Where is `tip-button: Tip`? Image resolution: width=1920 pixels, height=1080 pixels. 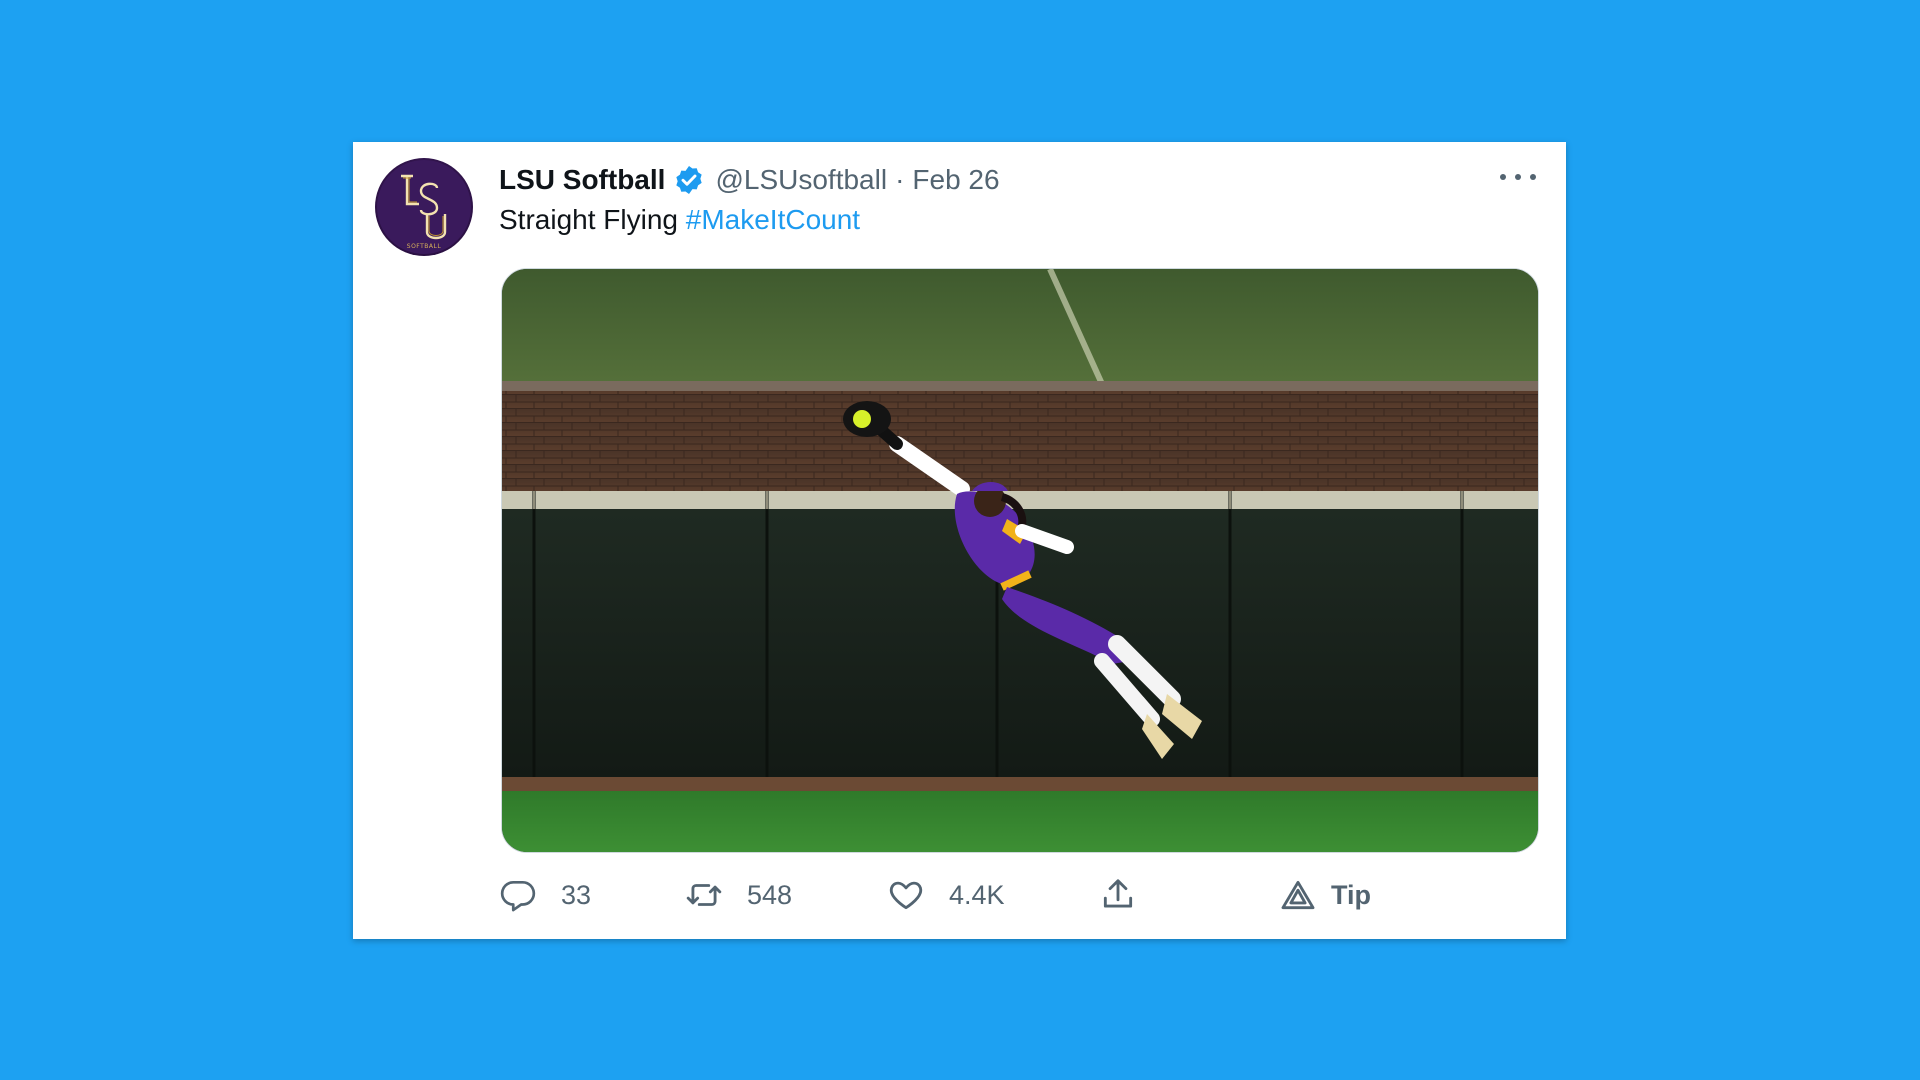
tip-button: Tip is located at coordinates (1325, 895).